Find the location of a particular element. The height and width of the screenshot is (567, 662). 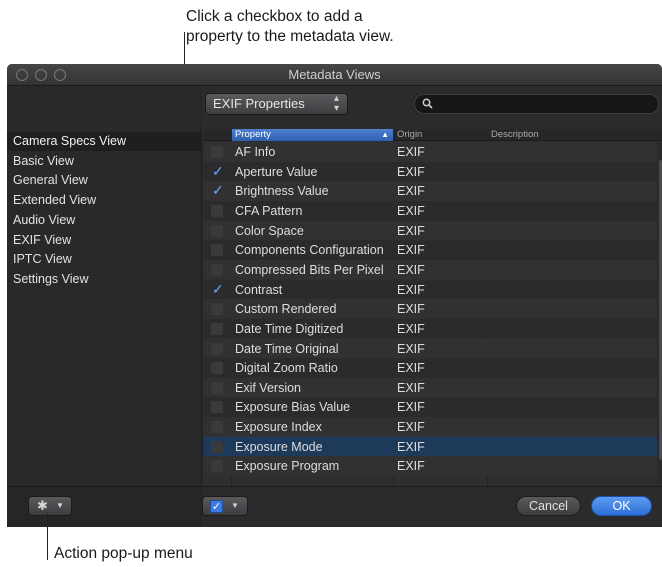

table-row: Exposure Mode EXIF is located at coordinates (433, 446).